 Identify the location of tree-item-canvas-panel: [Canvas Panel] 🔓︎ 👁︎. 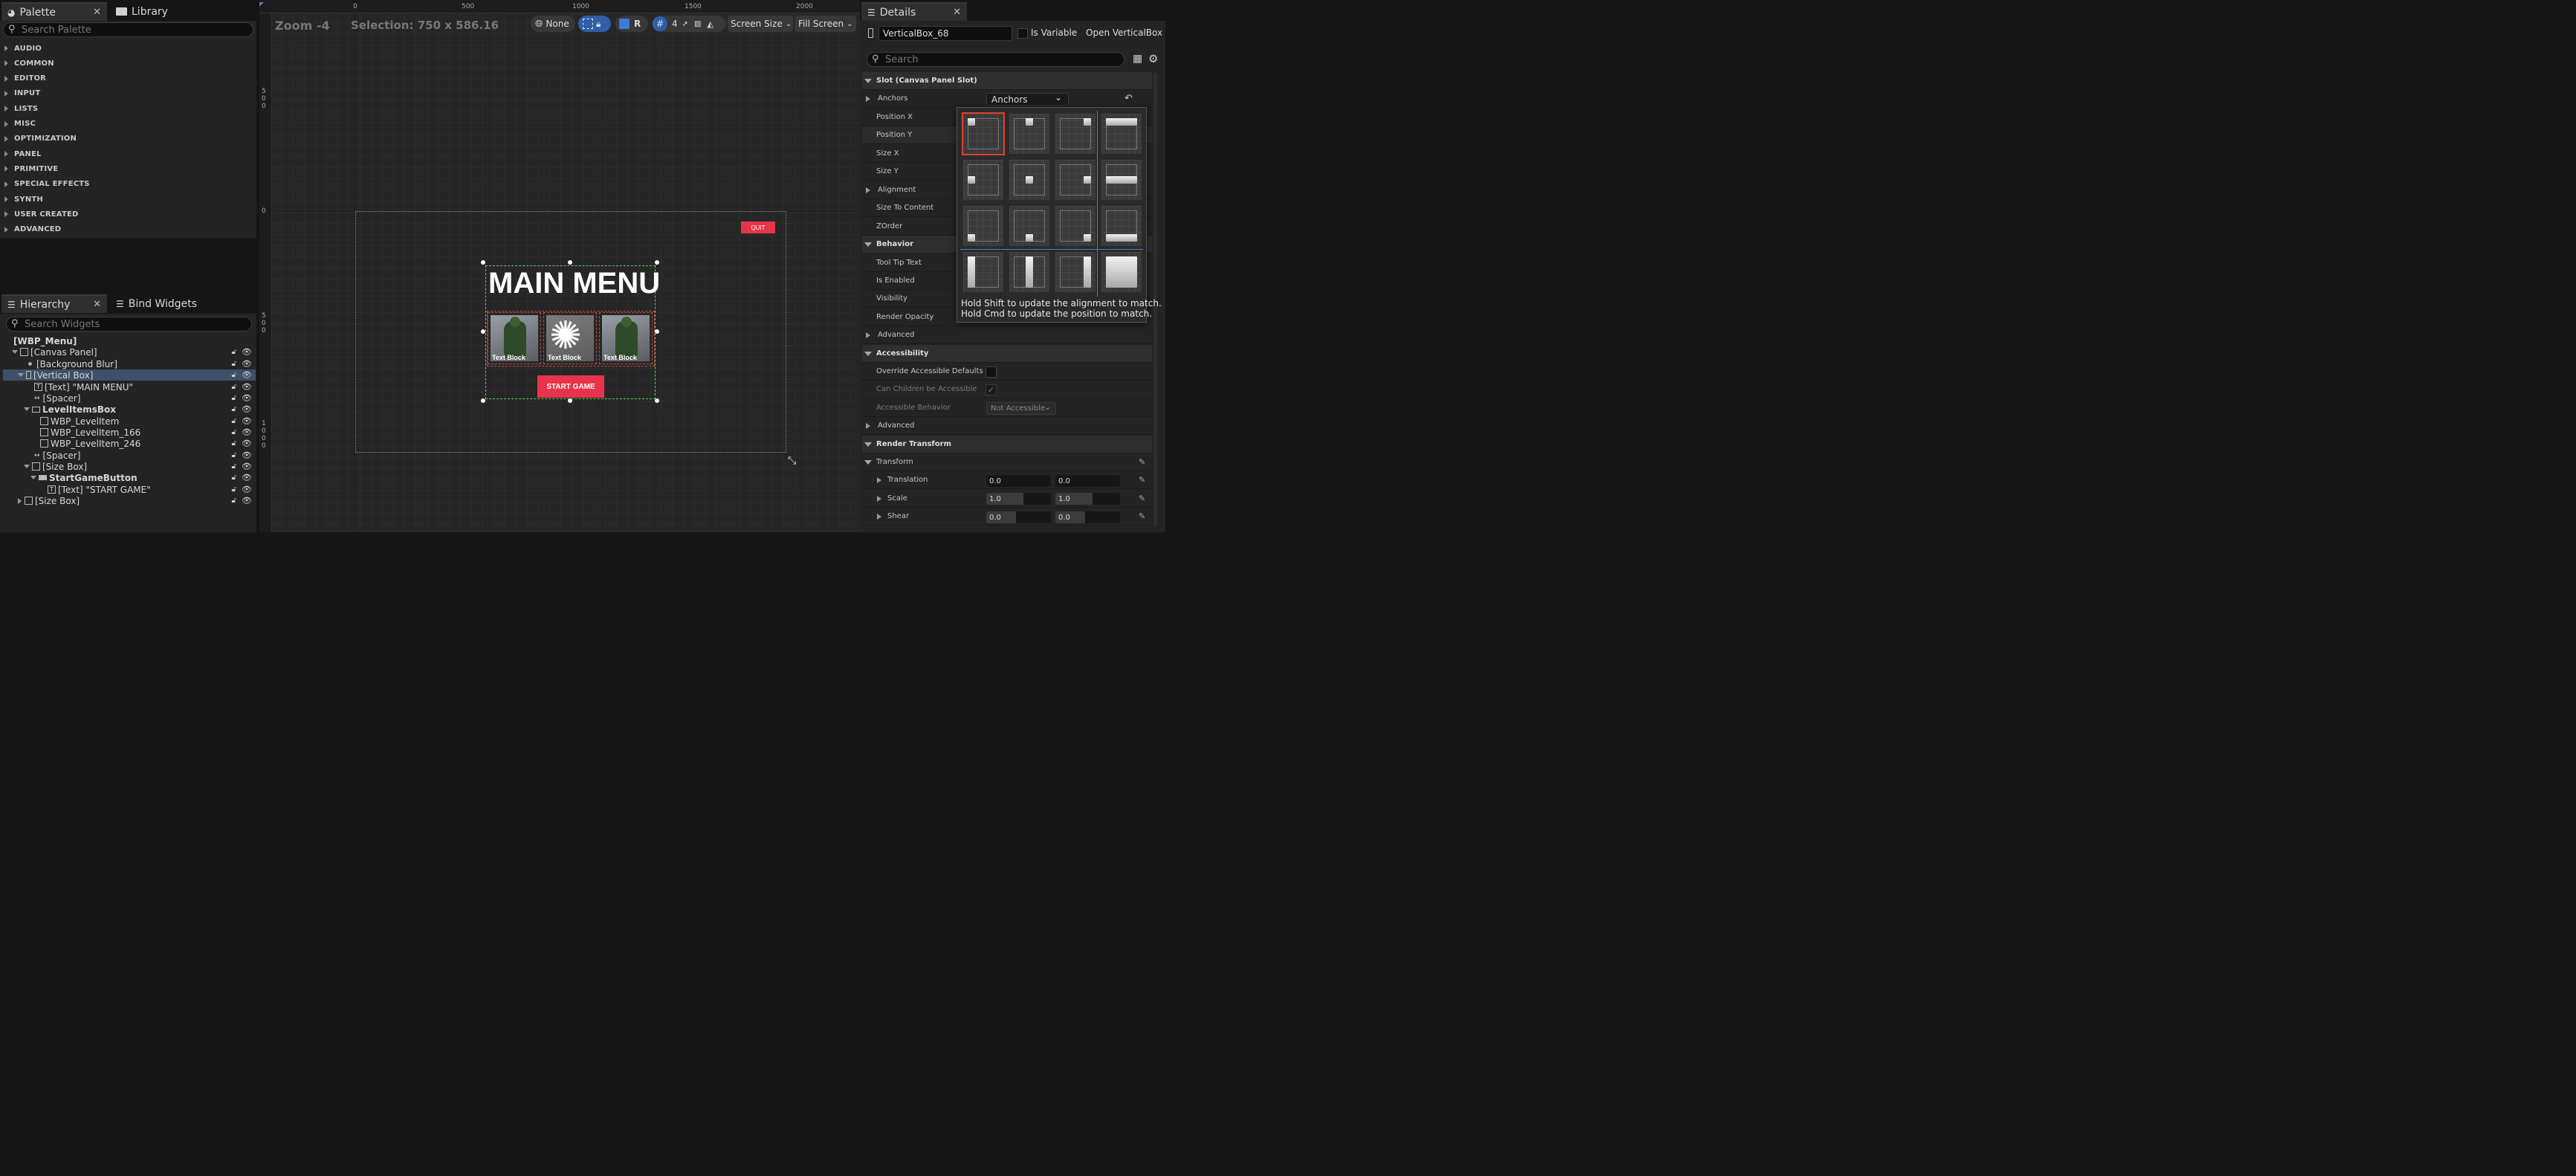
(129, 352).